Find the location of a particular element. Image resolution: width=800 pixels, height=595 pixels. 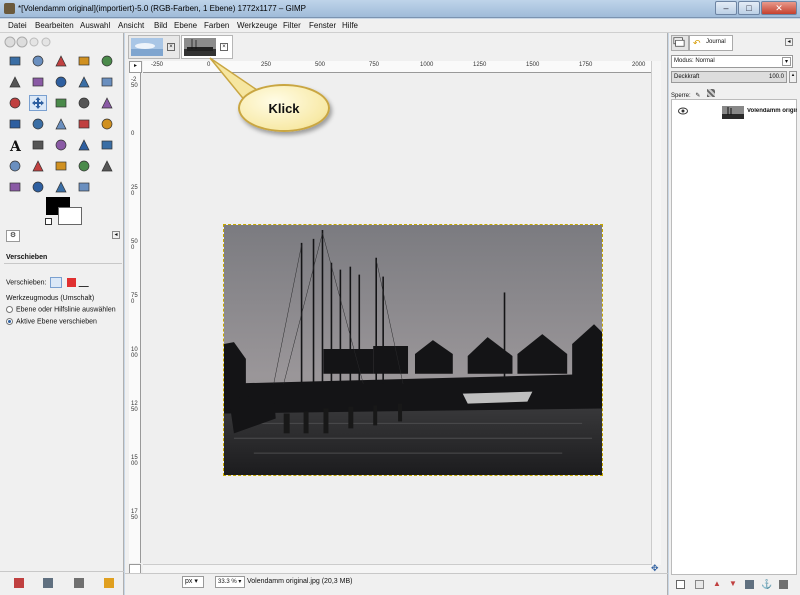

clone-icon is located at coordinates (84, 166).